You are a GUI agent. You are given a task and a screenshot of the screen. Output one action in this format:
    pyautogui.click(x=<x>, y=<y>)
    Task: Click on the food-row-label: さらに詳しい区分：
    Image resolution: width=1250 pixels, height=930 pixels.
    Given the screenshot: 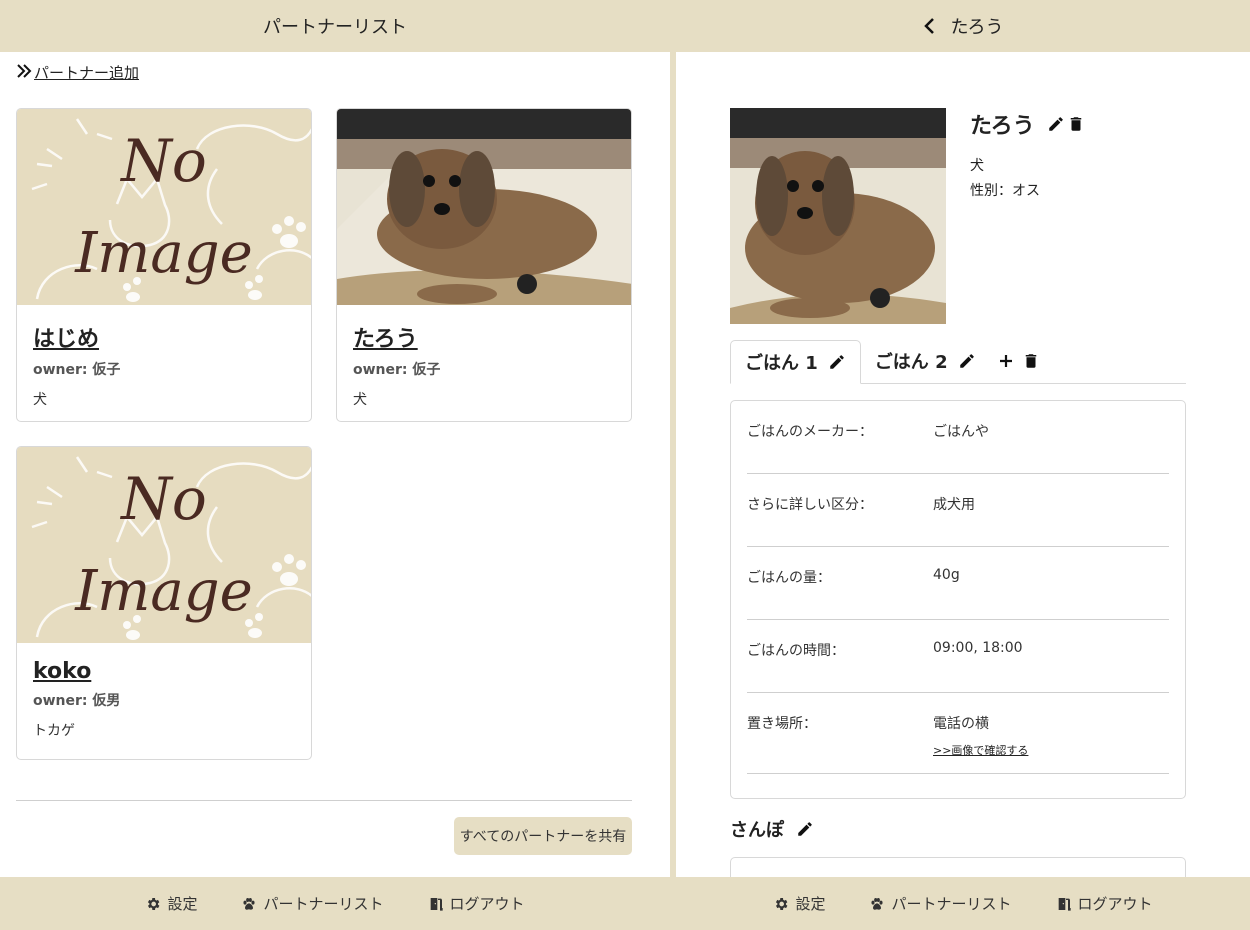 What is the action you would take?
    pyautogui.click(x=810, y=505)
    